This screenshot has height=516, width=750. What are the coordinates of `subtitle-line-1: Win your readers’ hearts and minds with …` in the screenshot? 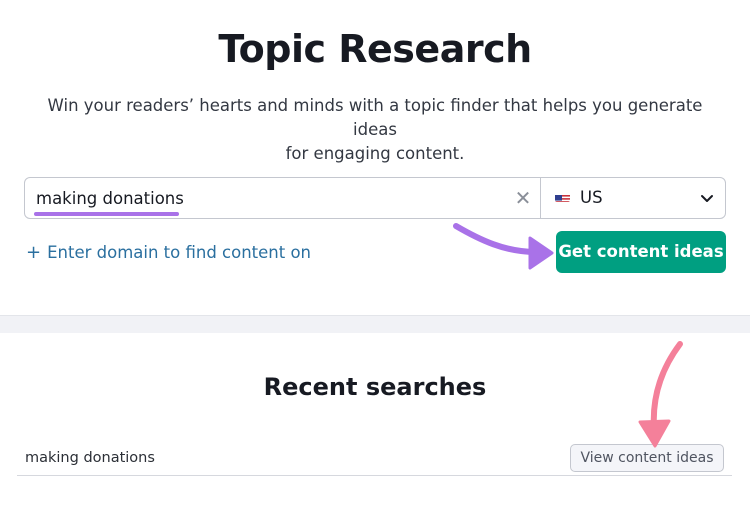 It's located at (375, 117).